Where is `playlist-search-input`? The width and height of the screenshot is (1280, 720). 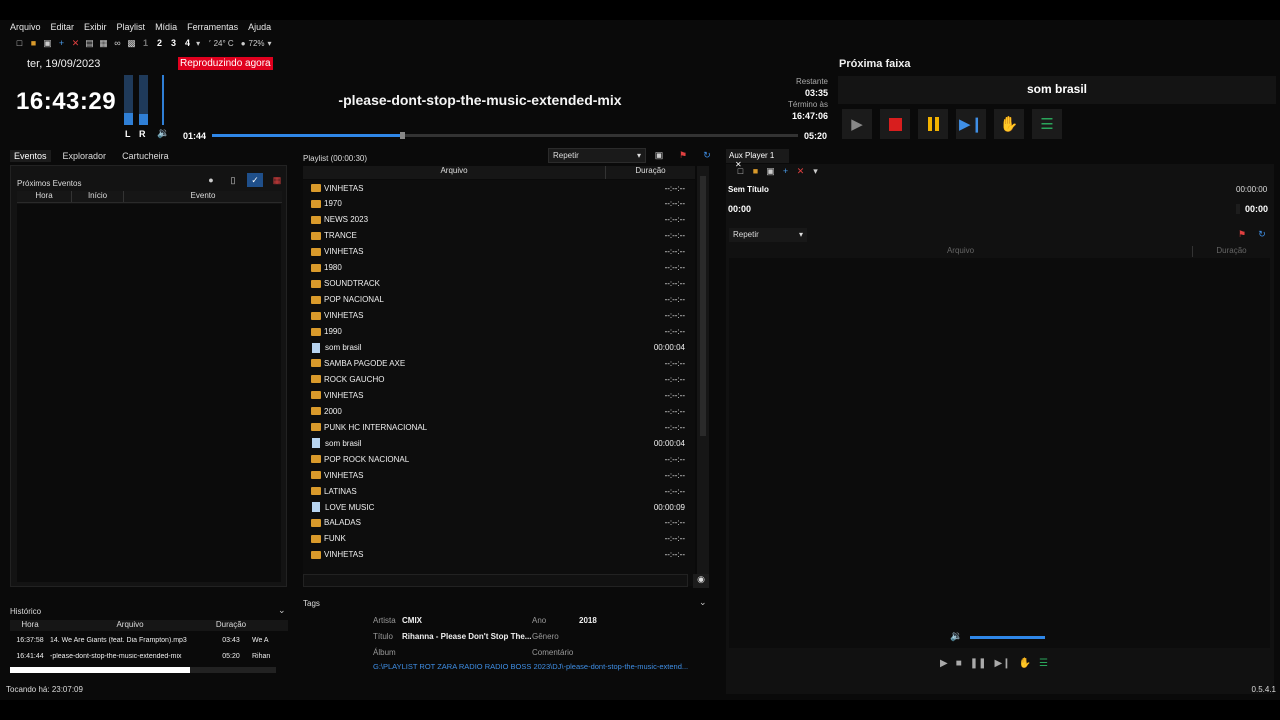 playlist-search-input is located at coordinates (495, 580).